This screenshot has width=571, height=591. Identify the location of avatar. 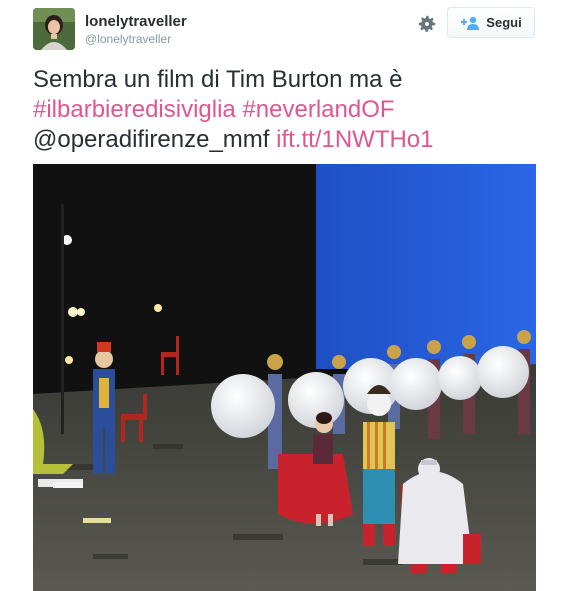
(54, 29).